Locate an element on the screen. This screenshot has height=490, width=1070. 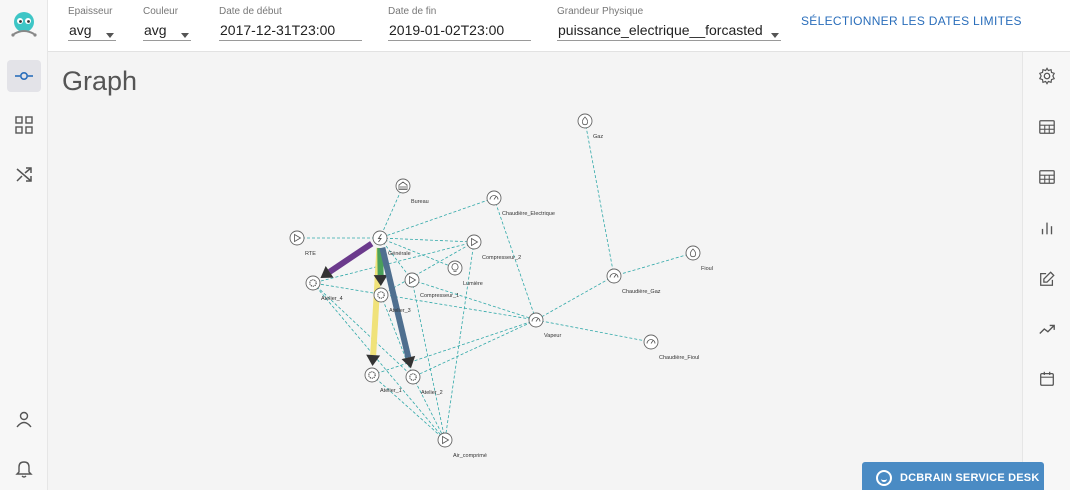
right-sidebar is located at coordinates (1046, 271).